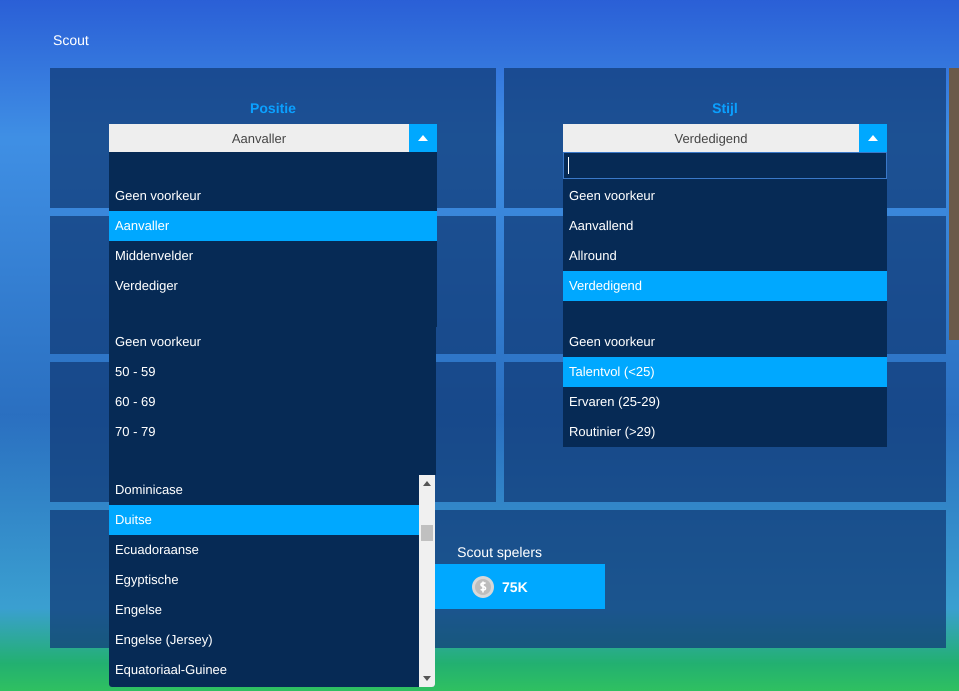  I want to click on dropdown-option: 60 - 69, so click(272, 402).